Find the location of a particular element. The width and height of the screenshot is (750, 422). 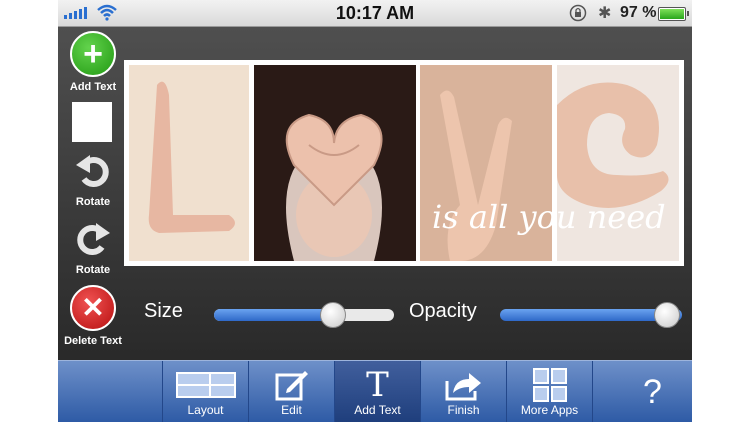

status-time: 10:17 AM is located at coordinates (375, 13).